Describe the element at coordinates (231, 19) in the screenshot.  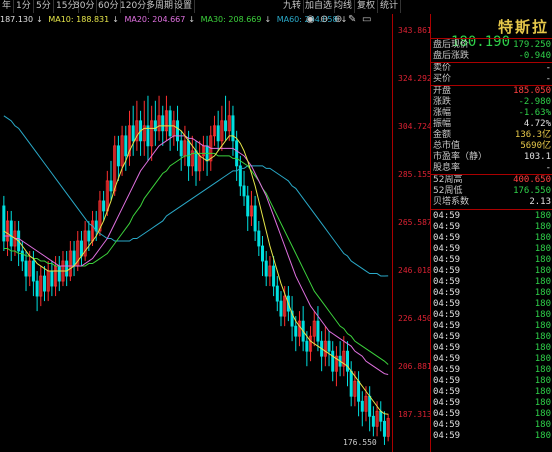
I see `ma30-label: MA30: 208.669` at that location.